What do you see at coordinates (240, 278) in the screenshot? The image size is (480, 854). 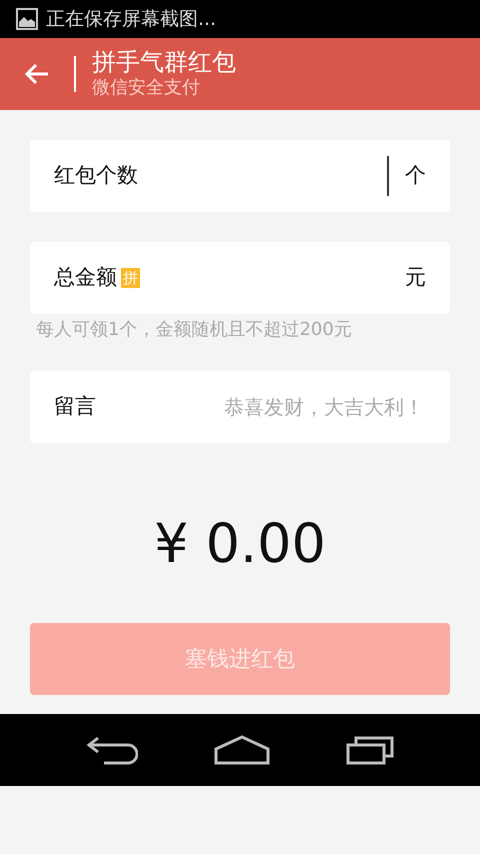 I see `form-row: 总金额 拼 元` at bounding box center [240, 278].